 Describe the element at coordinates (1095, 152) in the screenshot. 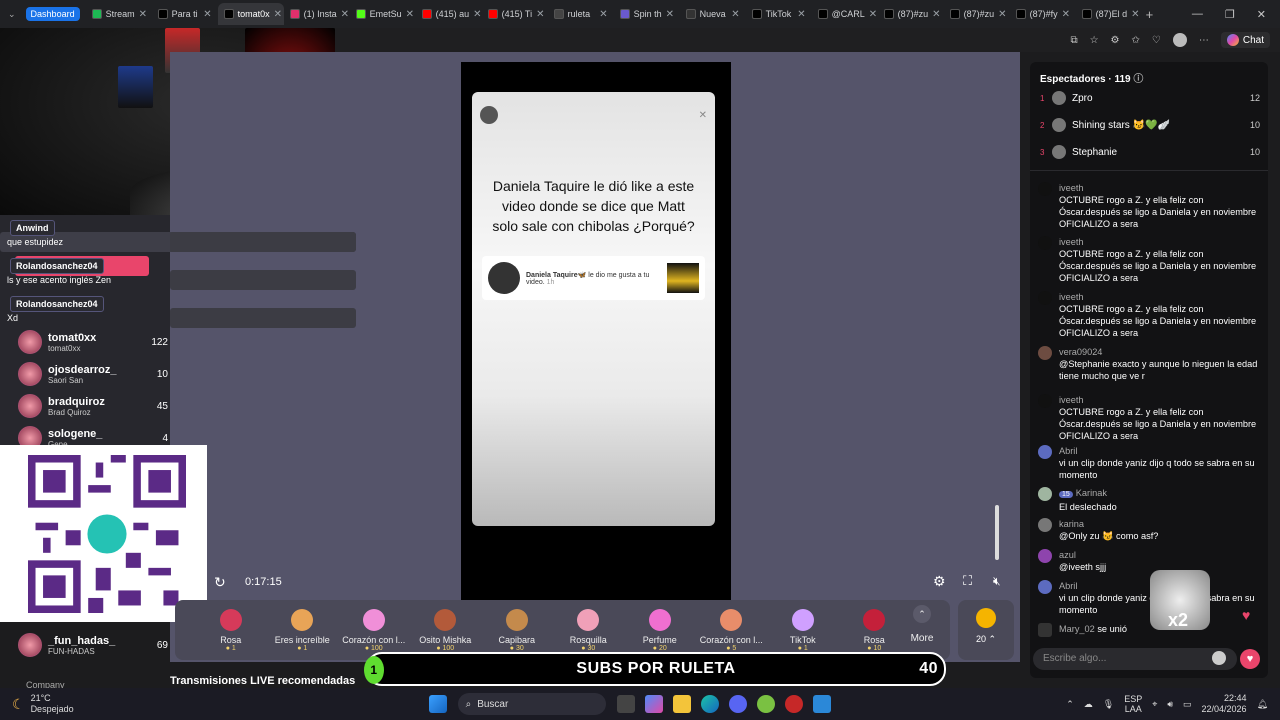

I see `viewer-name: Stephanie` at that location.